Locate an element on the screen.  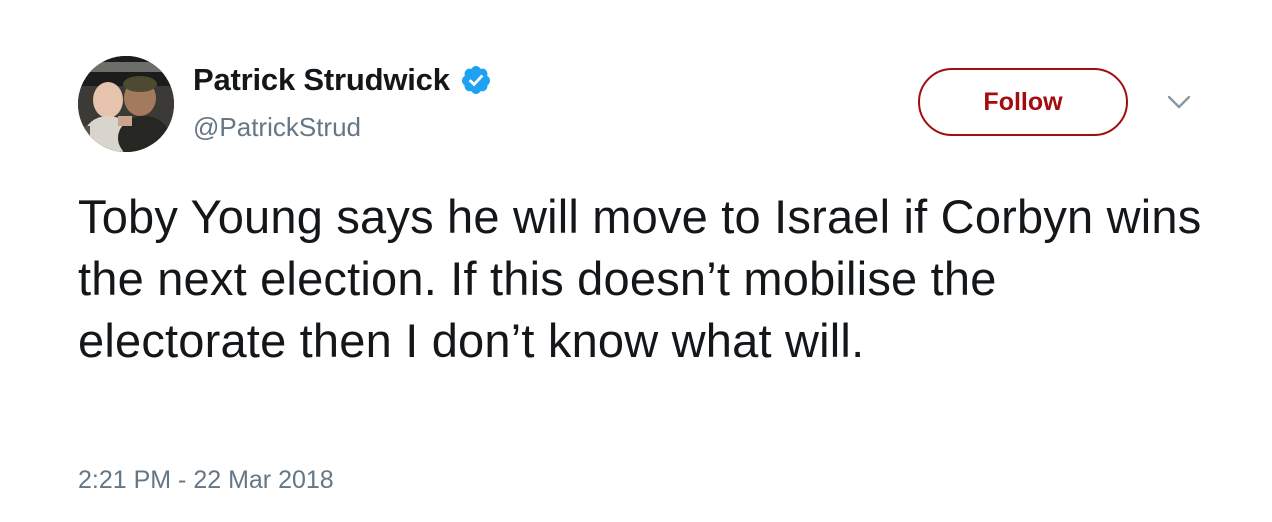
chevron-down-icon is located at coordinates (1179, 102).